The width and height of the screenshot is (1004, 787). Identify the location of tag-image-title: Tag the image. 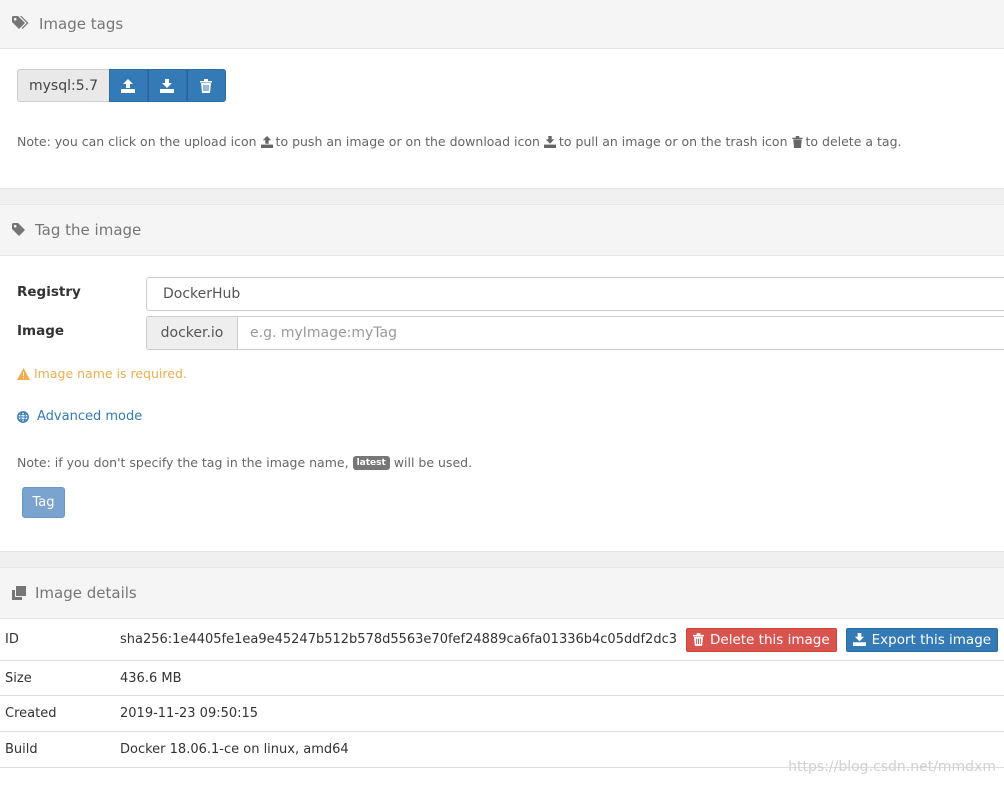
(88, 230).